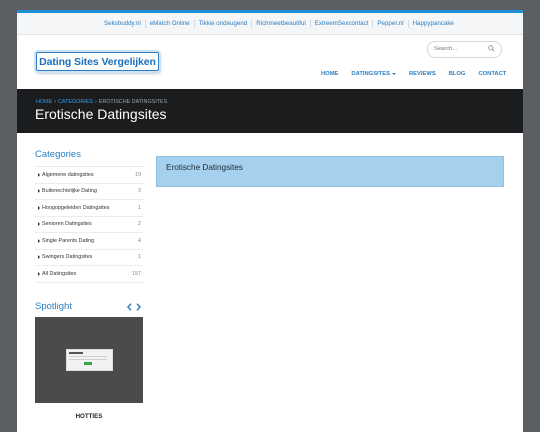  I want to click on category-label: Senioren Datingsites, so click(65, 224).